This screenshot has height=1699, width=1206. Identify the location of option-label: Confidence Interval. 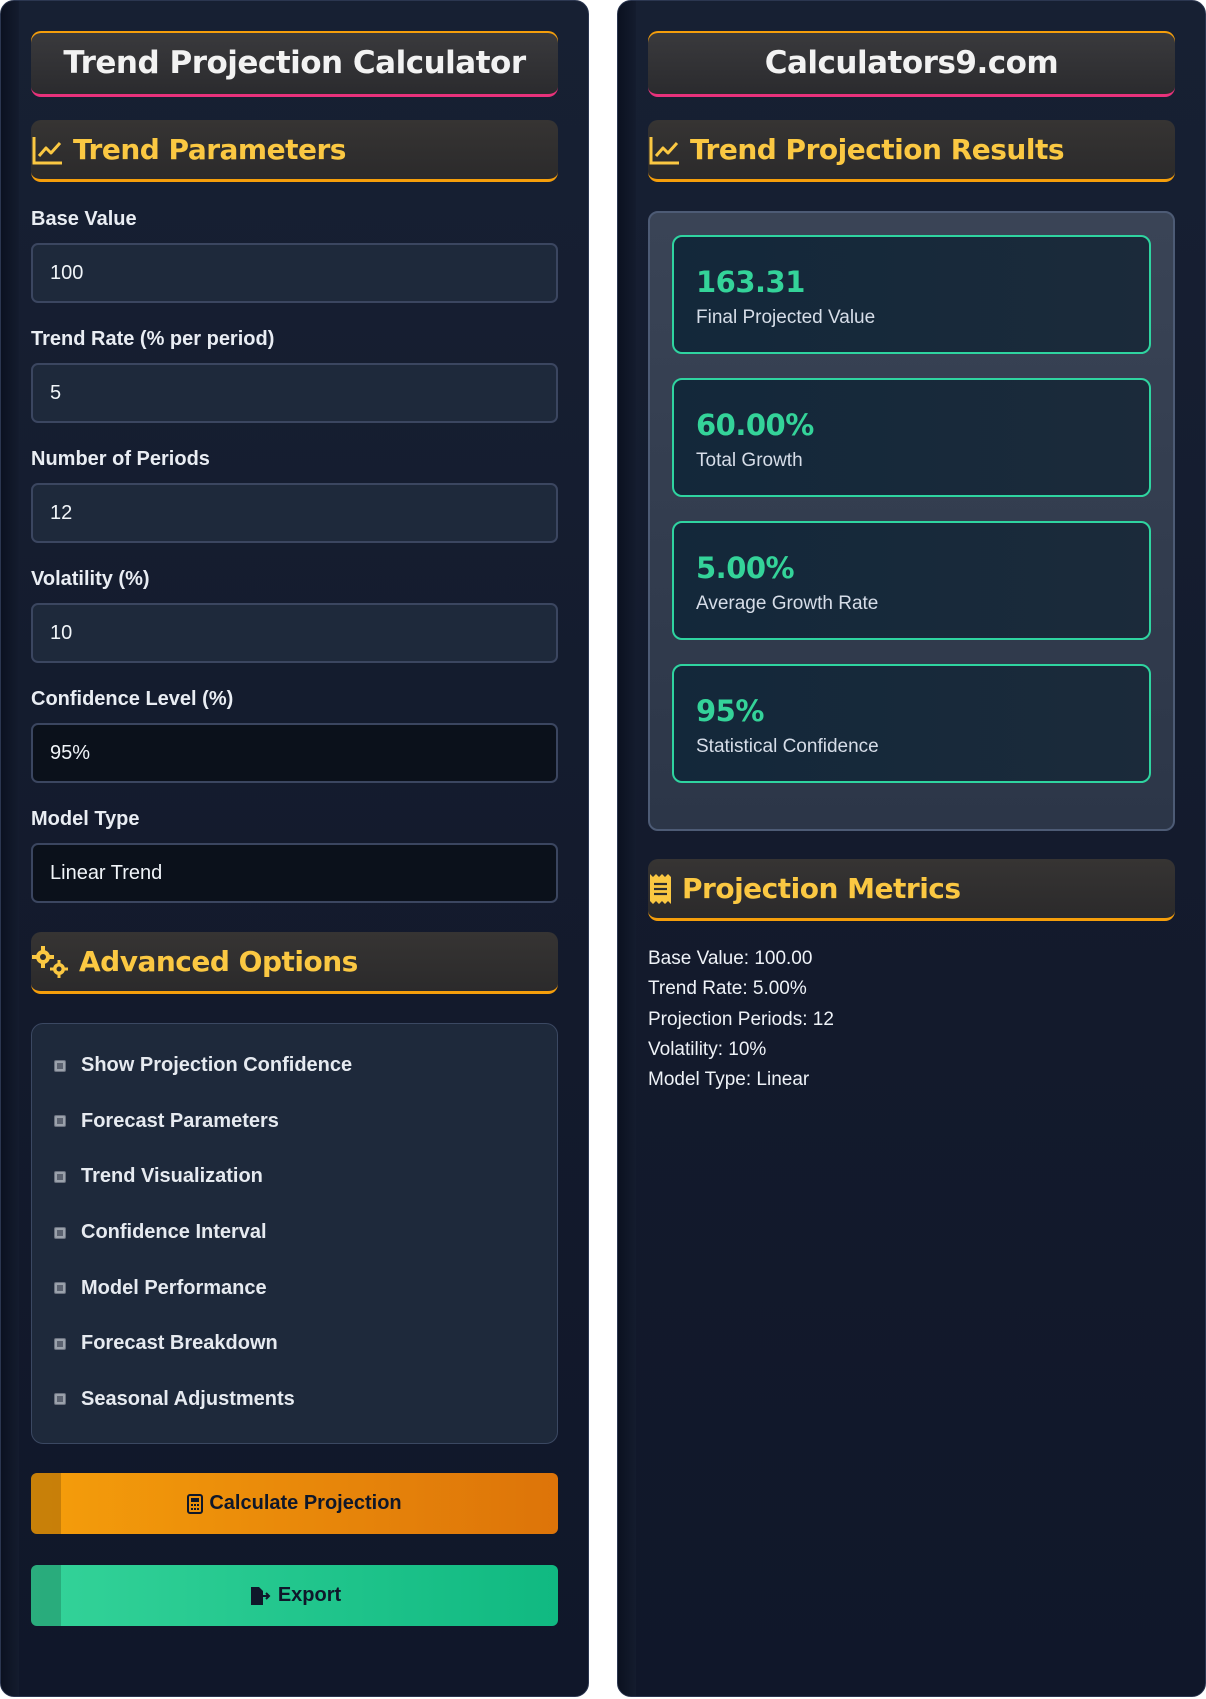
(174, 1232).